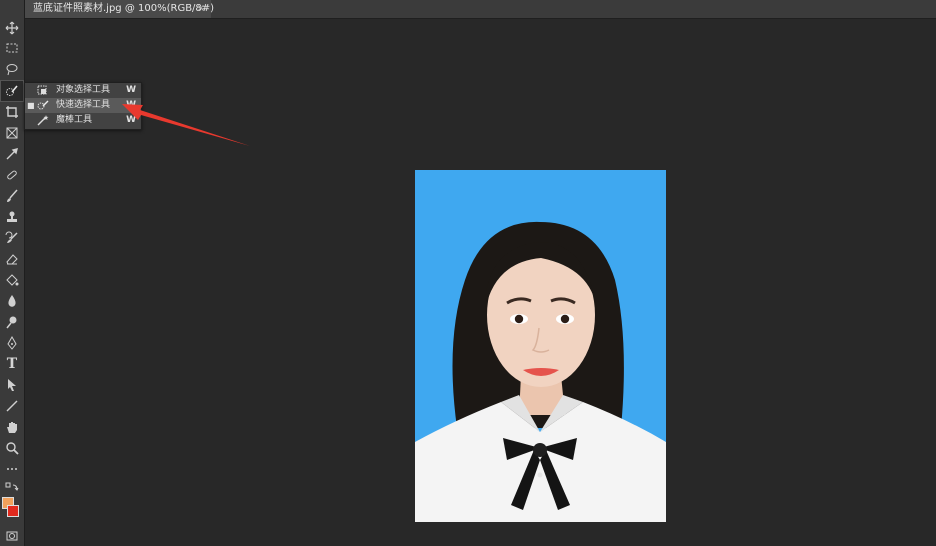 This screenshot has width=936, height=546. Describe the element at coordinates (12, 536) in the screenshot. I see `quick-mask-icon` at that location.